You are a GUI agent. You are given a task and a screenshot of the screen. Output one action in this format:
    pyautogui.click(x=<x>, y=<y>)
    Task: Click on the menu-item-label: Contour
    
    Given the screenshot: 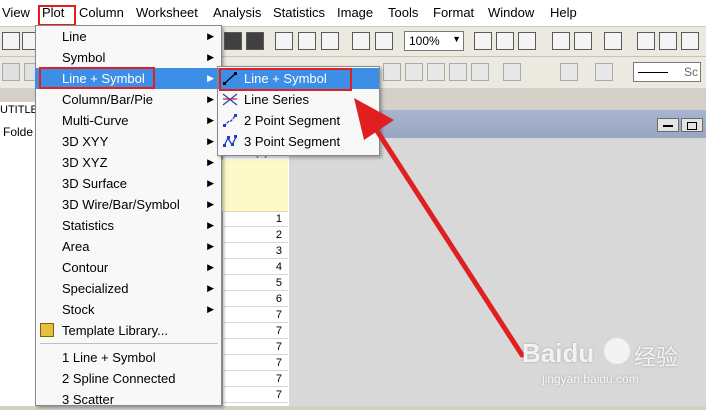 What is the action you would take?
    pyautogui.click(x=85, y=267)
    